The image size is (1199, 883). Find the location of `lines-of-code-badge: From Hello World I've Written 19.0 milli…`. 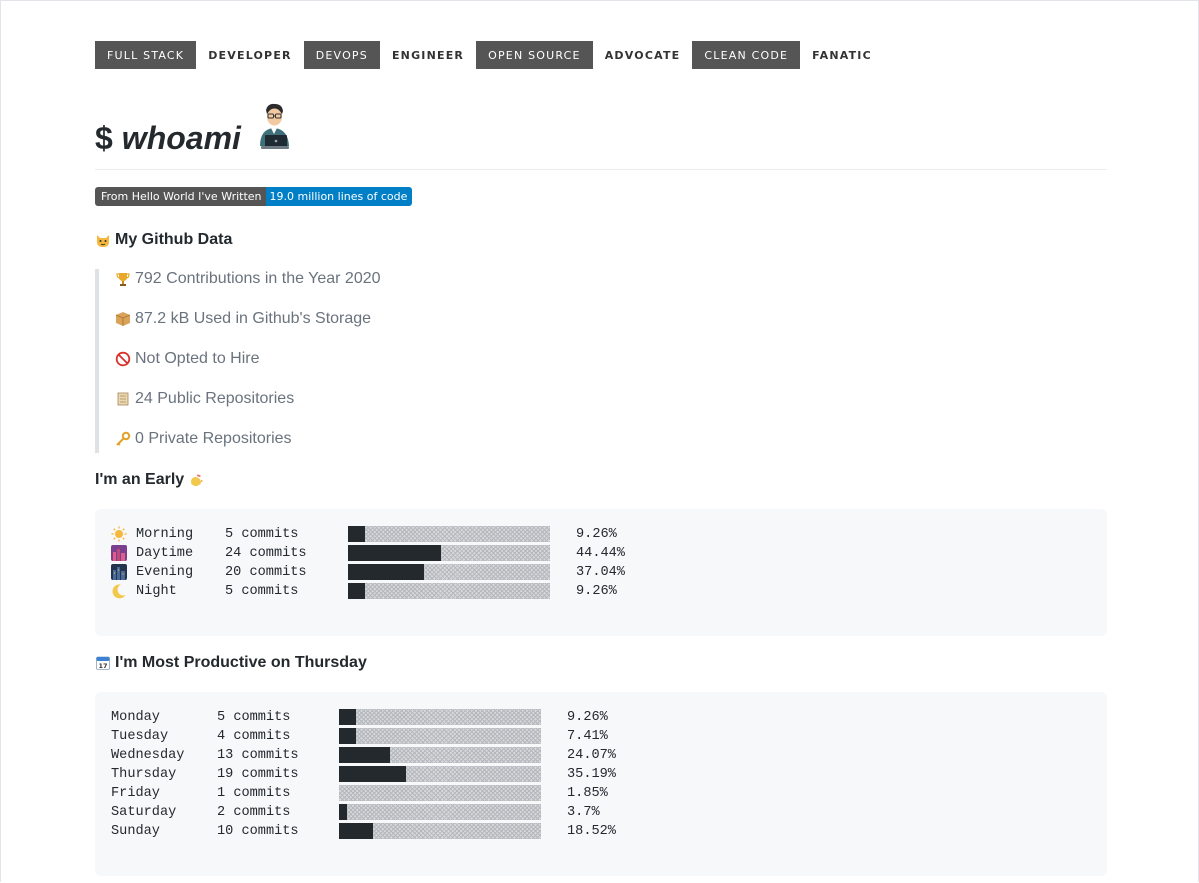

lines-of-code-badge: From Hello World I've Written 19.0 milli… is located at coordinates (254, 196).